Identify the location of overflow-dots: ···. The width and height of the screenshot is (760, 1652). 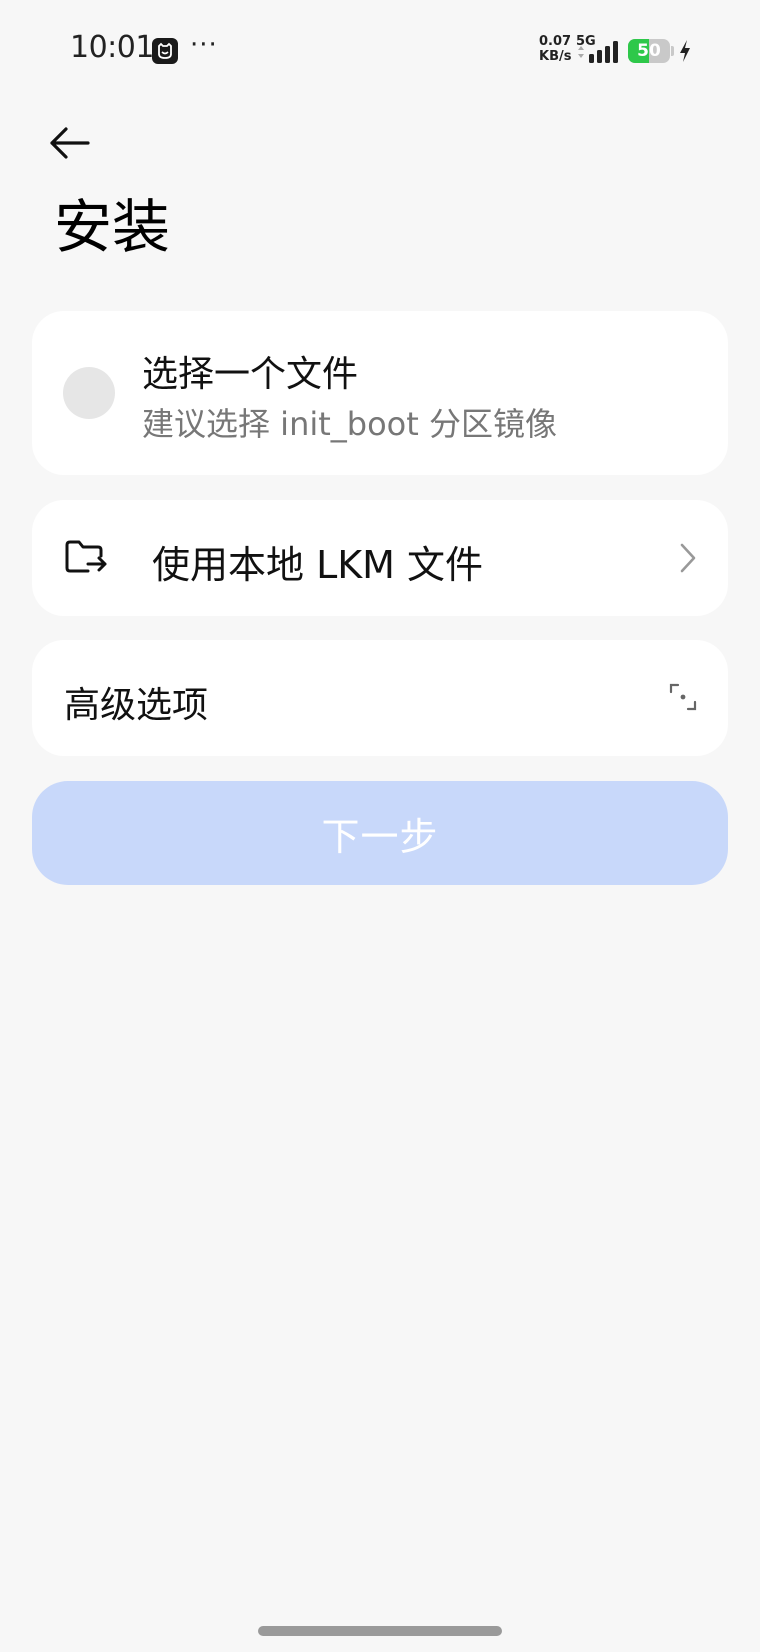
(204, 45).